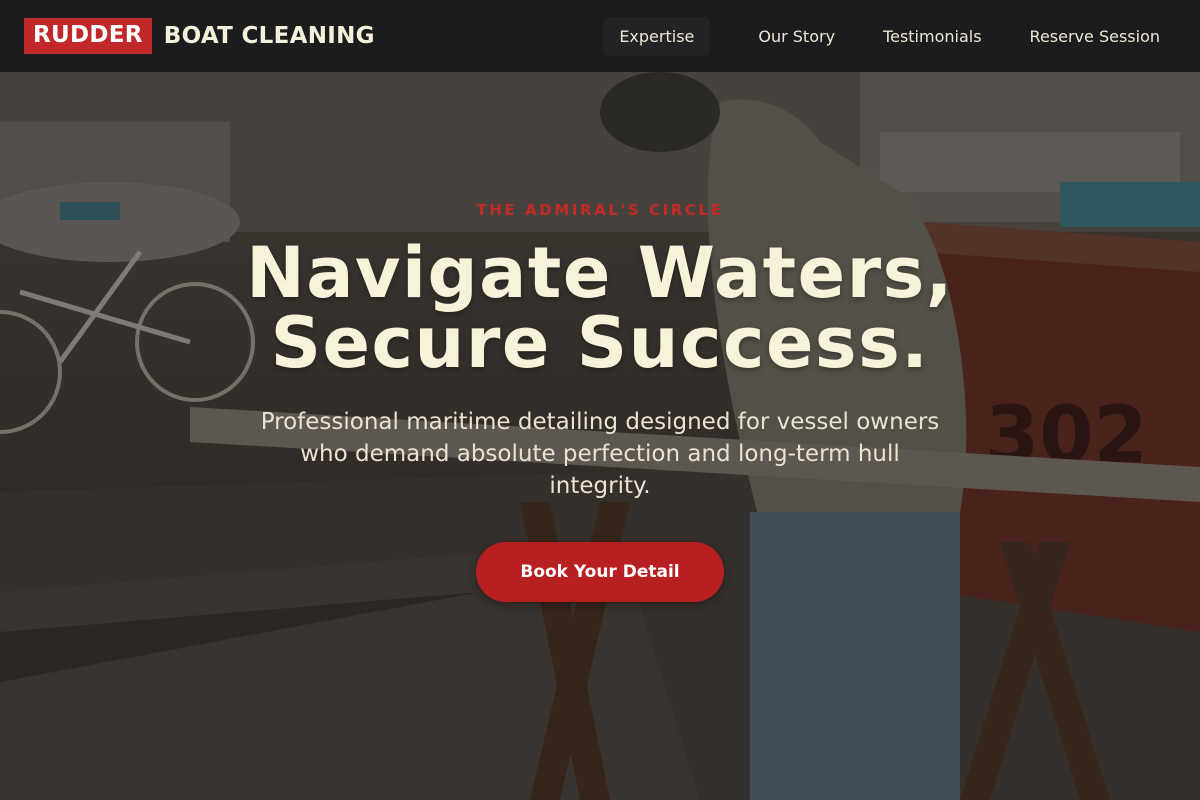 Image resolution: width=1200 pixels, height=800 pixels. I want to click on book-detail-button: Book Your Detail, so click(600, 572).